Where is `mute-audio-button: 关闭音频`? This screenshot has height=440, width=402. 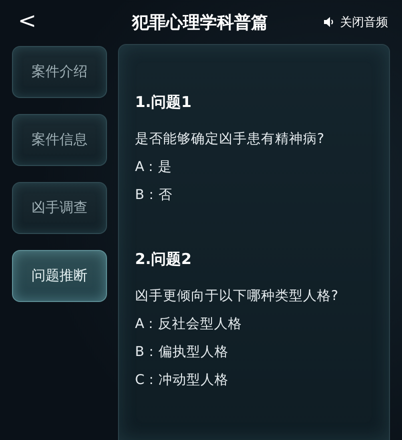 mute-audio-button: 关闭音频 is located at coordinates (356, 22).